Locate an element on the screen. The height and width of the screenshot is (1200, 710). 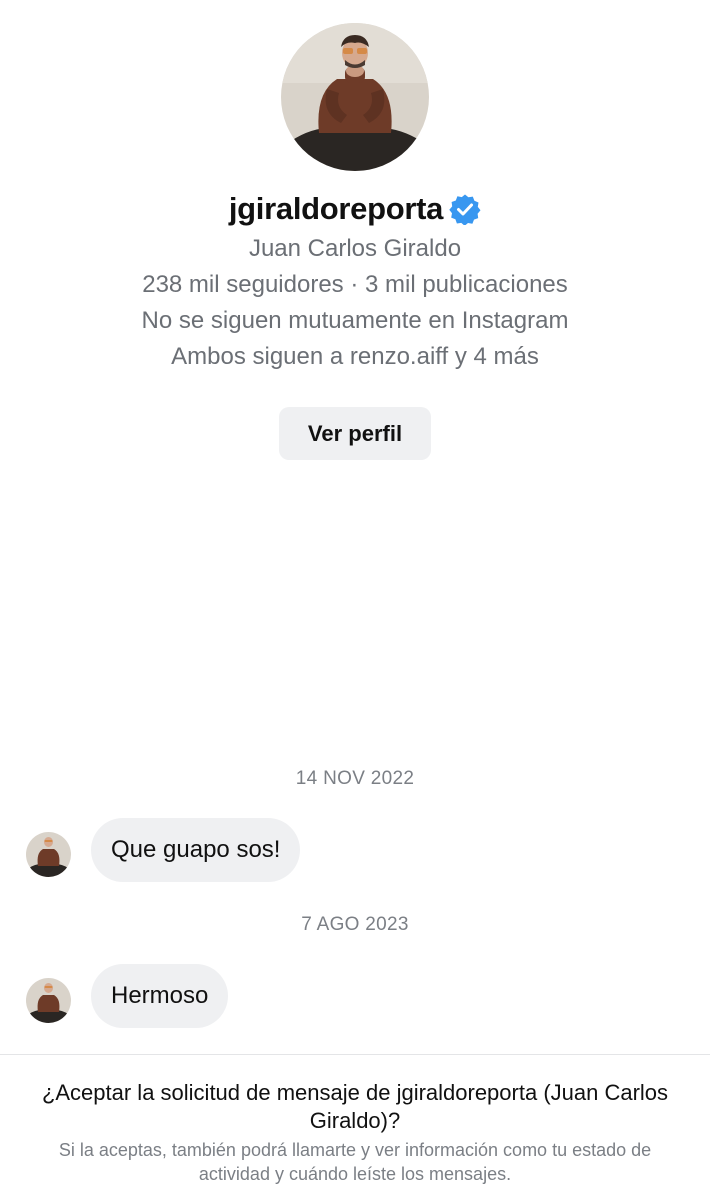
divider is located at coordinates (355, 1054).